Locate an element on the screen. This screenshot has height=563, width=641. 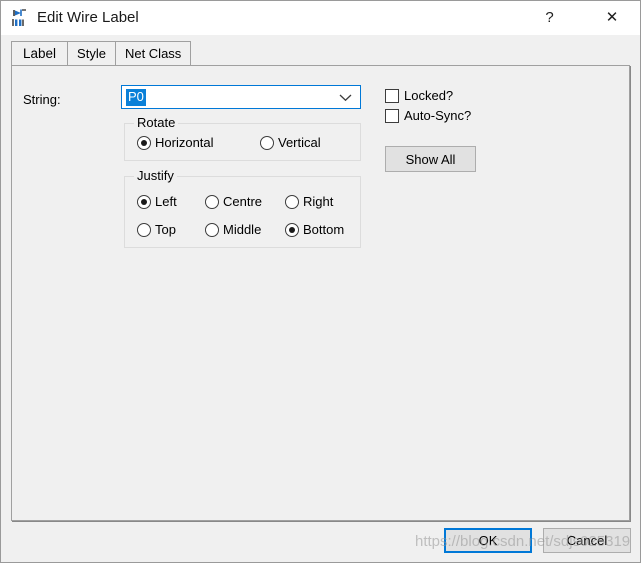
tab-net-class: Net Class is located at coordinates (153, 53).